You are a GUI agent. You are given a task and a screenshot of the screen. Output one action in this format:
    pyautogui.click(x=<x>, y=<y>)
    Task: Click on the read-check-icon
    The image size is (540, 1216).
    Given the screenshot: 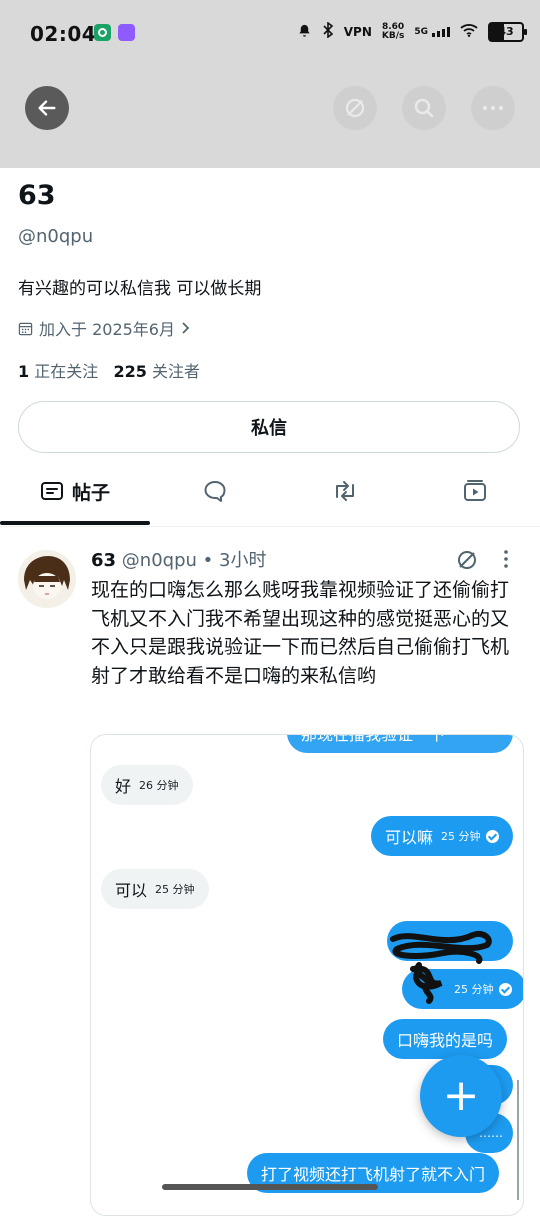 What is the action you would take?
    pyautogui.click(x=492, y=836)
    